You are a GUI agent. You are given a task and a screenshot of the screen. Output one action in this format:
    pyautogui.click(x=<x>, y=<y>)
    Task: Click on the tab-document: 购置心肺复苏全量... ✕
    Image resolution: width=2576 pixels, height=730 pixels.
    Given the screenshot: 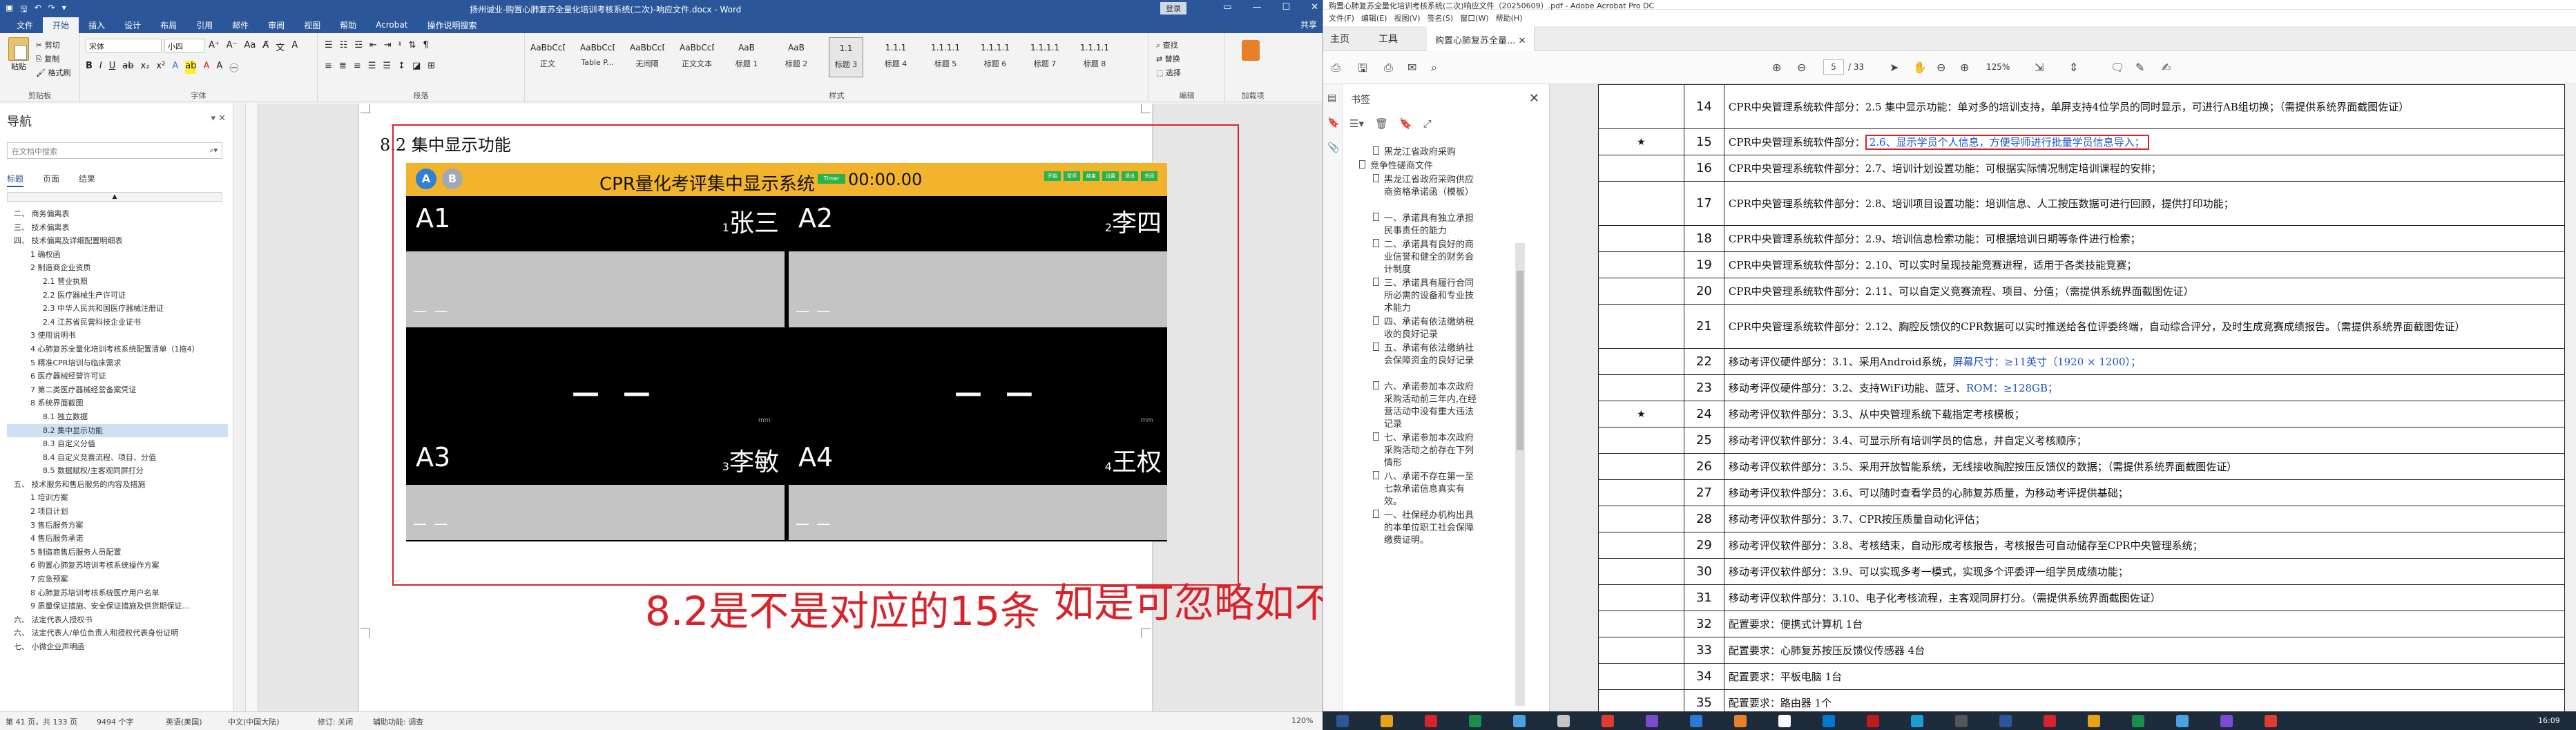 What is the action you would take?
    pyautogui.click(x=1481, y=38)
    